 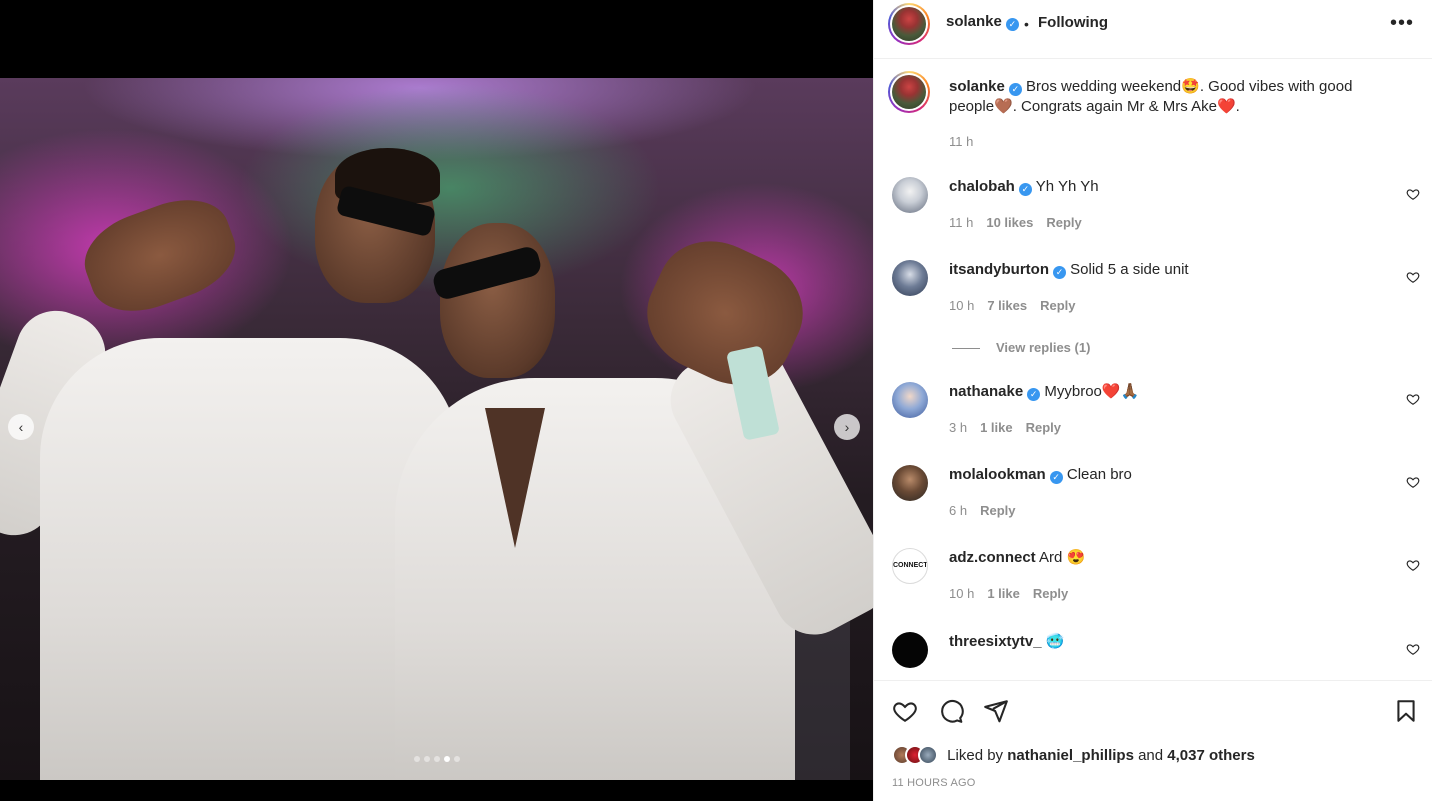 I want to click on liked-by-user: nathaniel_phillips, so click(x=1070, y=755).